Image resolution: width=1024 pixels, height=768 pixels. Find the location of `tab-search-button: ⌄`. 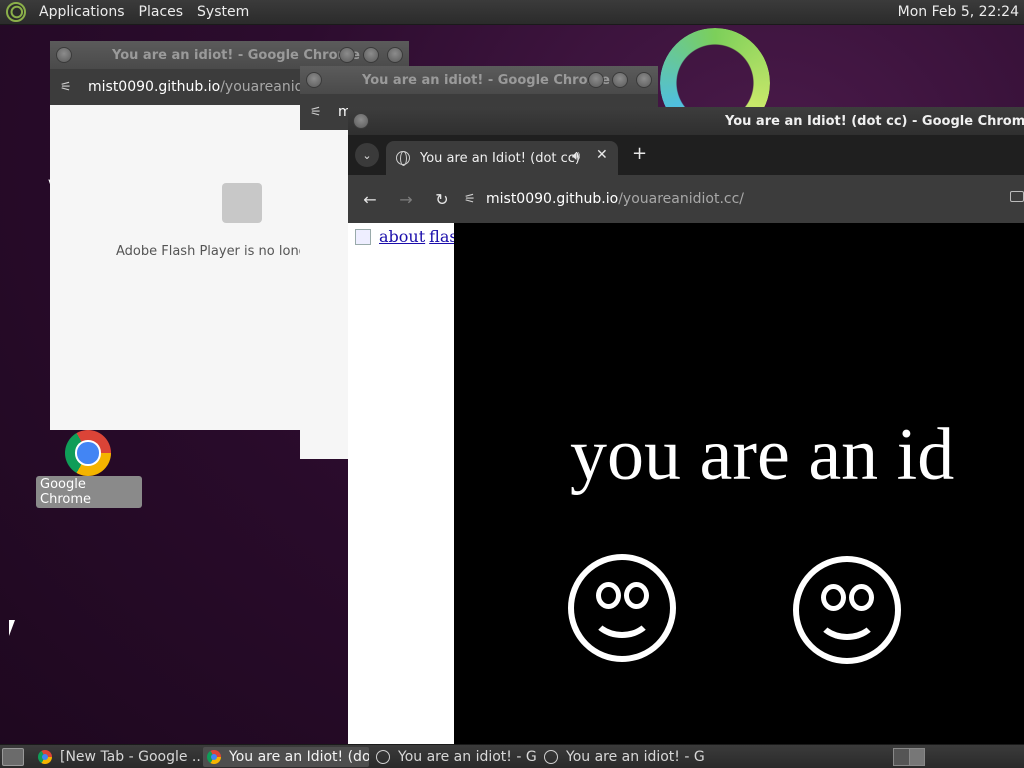

tab-search-button: ⌄ is located at coordinates (367, 155).